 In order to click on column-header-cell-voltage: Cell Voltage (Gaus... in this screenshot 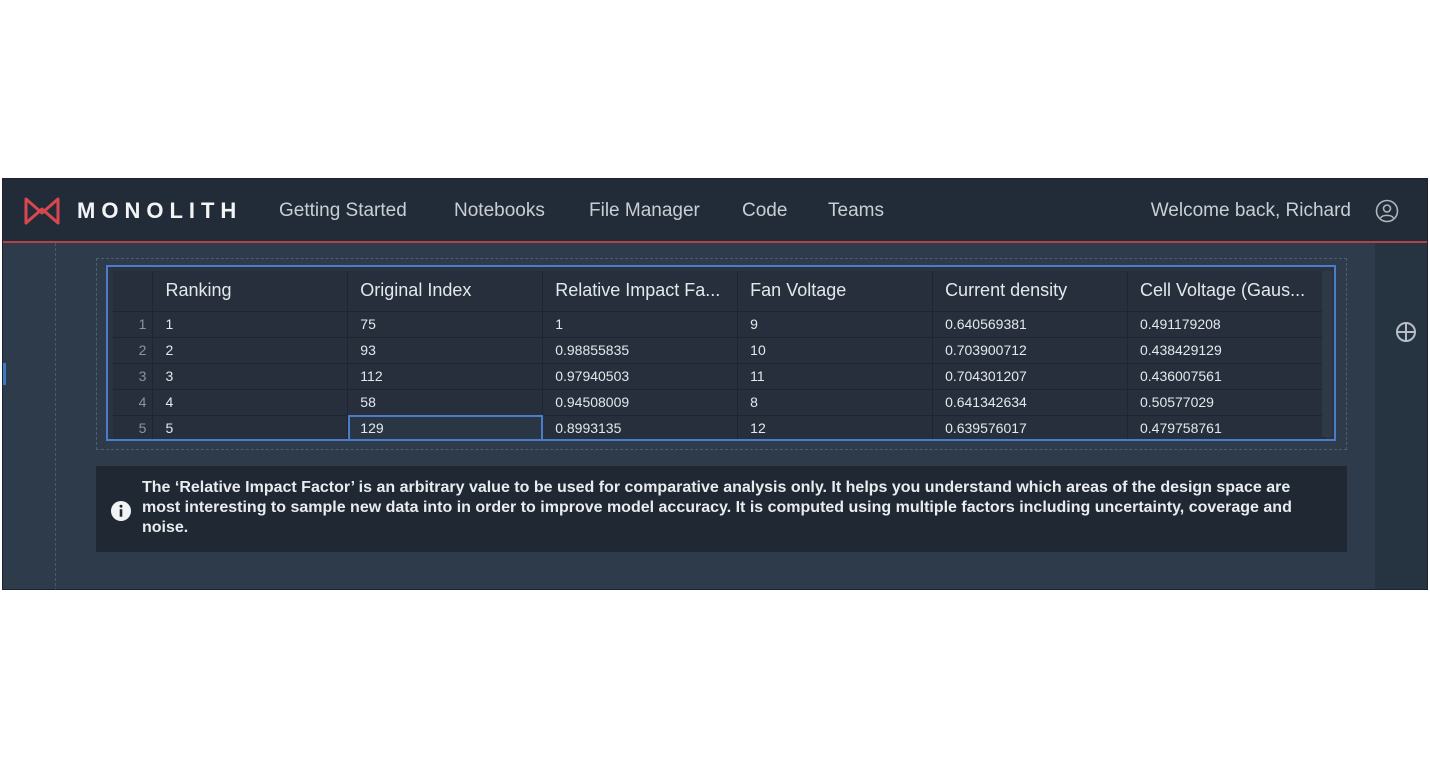, I will do `click(1226, 291)`.